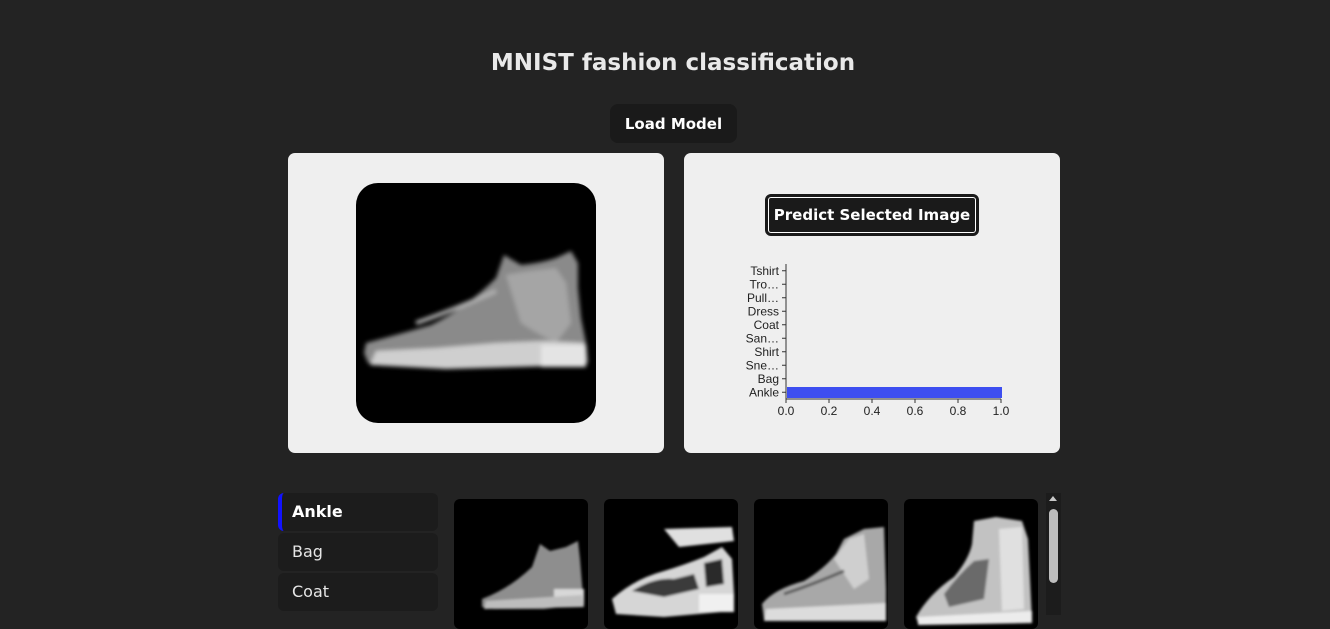  I want to click on thumbnail-ankle-boot, so click(521, 564).